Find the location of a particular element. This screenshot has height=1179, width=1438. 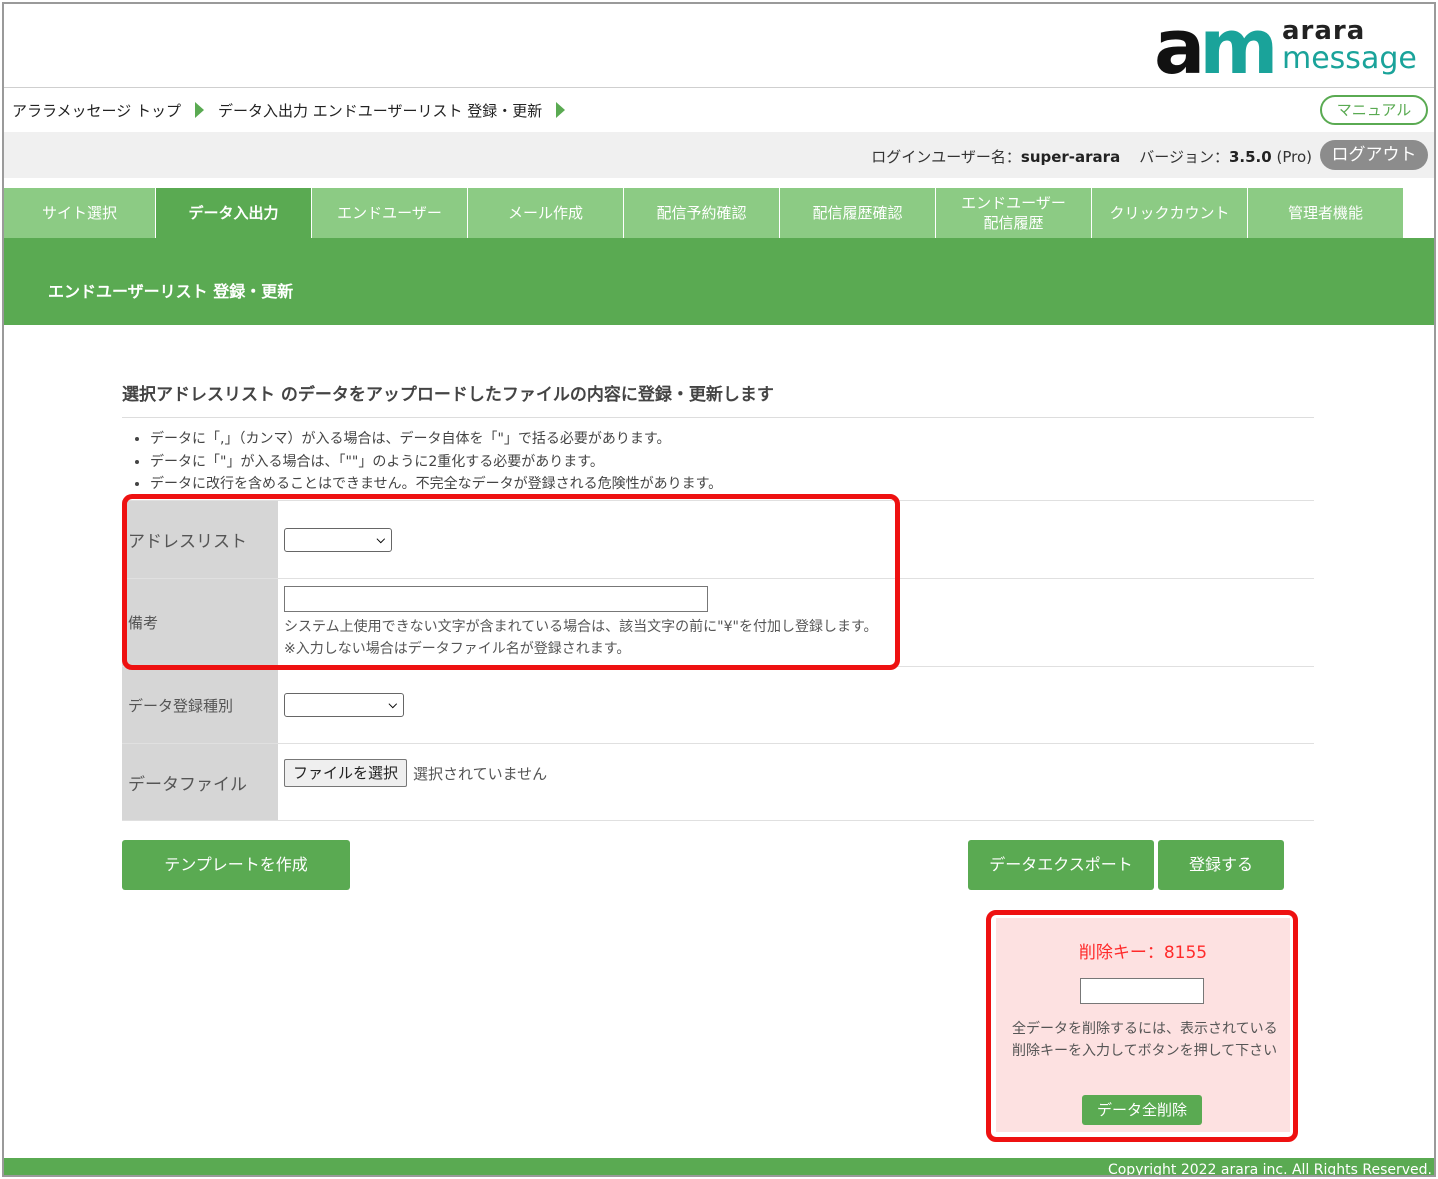

form-row-data-file: データファイル ファイルを選択 選択されていません is located at coordinates (718, 782).